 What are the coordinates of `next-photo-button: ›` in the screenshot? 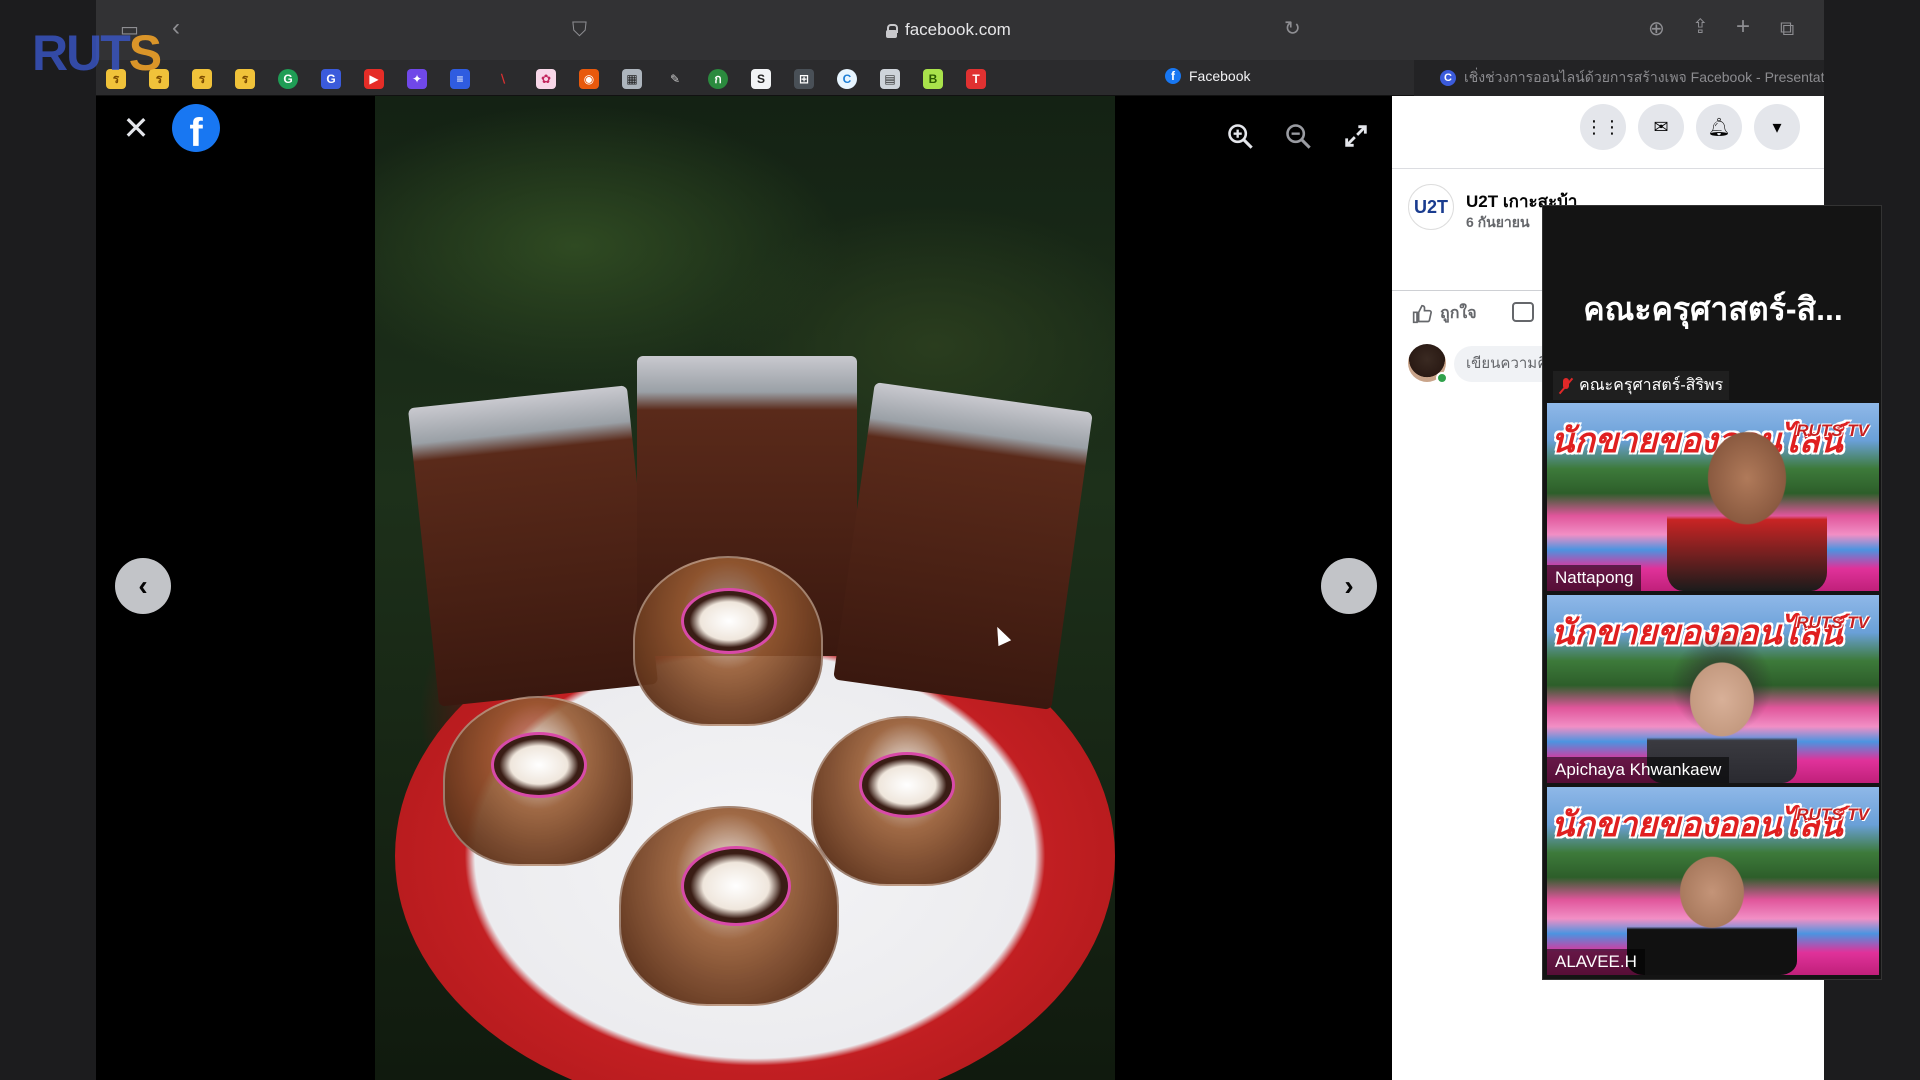 It's located at (1349, 586).